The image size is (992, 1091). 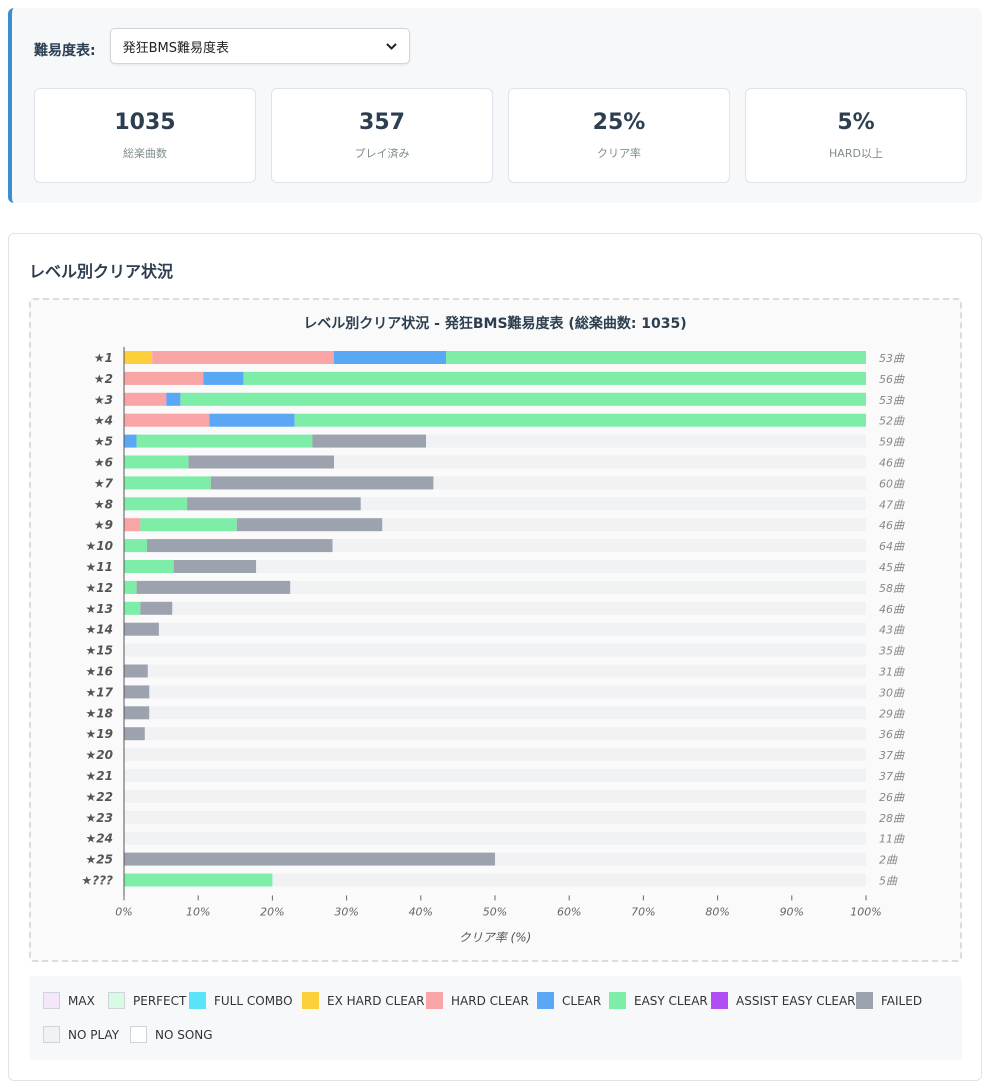 What do you see at coordinates (103, 358) in the screenshot?
I see `level-label: ★1` at bounding box center [103, 358].